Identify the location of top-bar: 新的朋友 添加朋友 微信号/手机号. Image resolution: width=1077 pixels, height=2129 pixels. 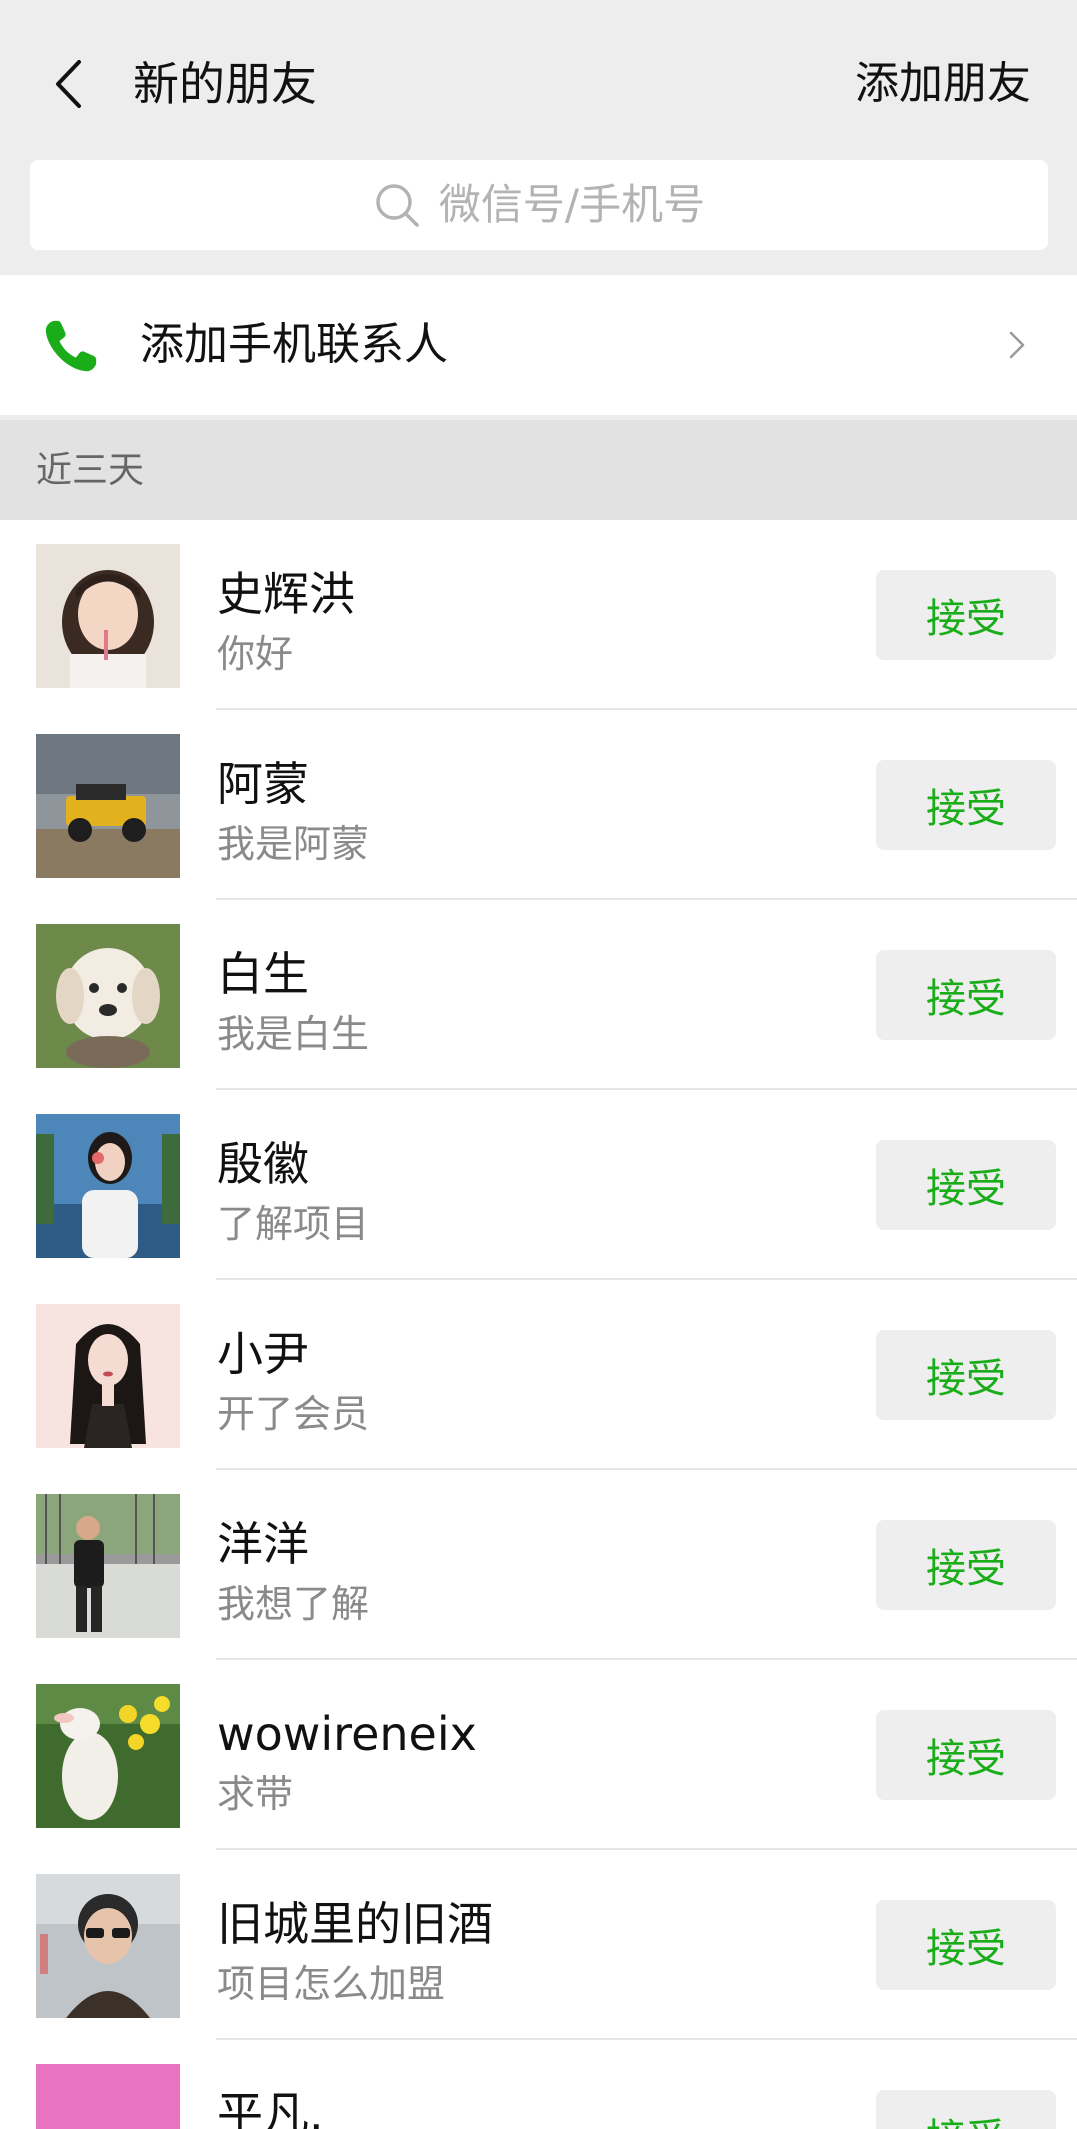
(538, 135).